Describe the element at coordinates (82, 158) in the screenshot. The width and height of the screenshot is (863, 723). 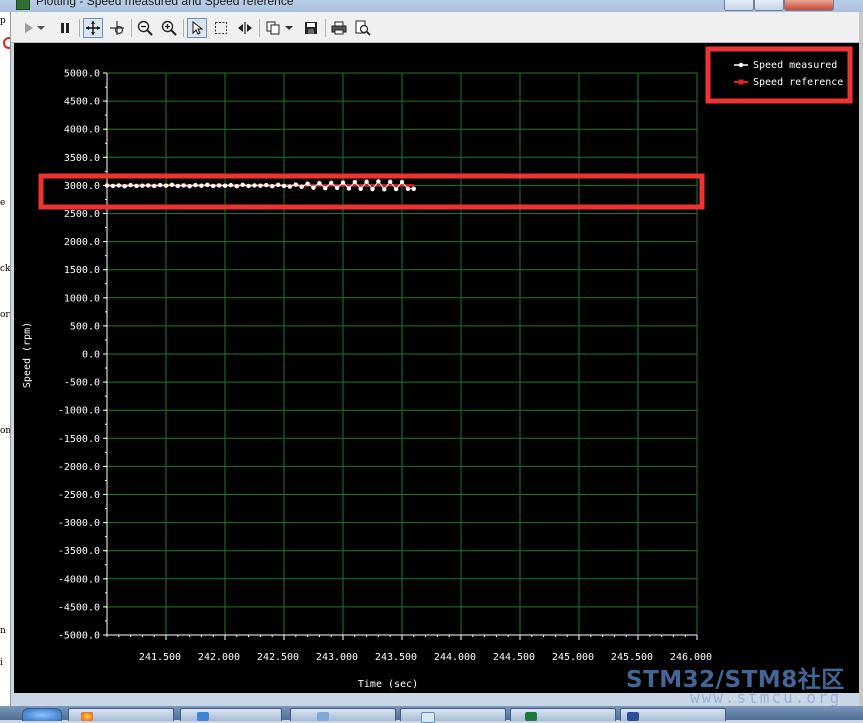
I see `y-tick-label: 3500.0` at that location.